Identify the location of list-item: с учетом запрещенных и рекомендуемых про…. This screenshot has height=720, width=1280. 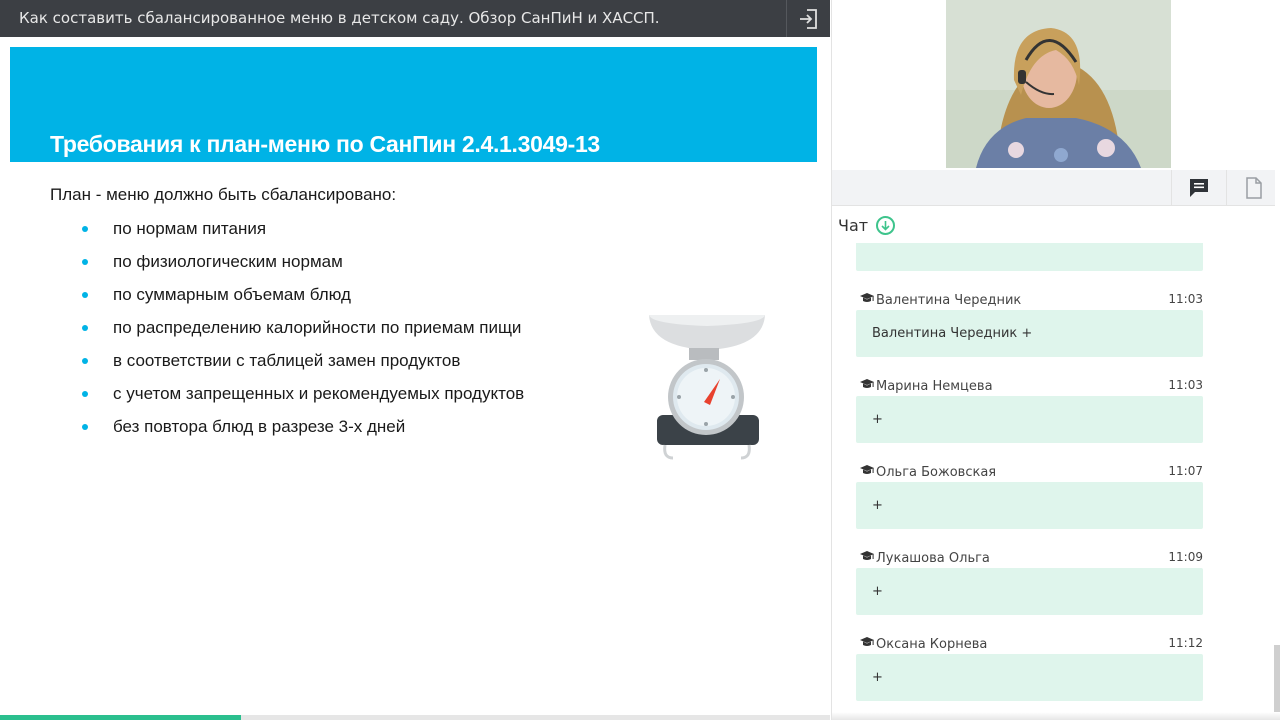
(302, 399).